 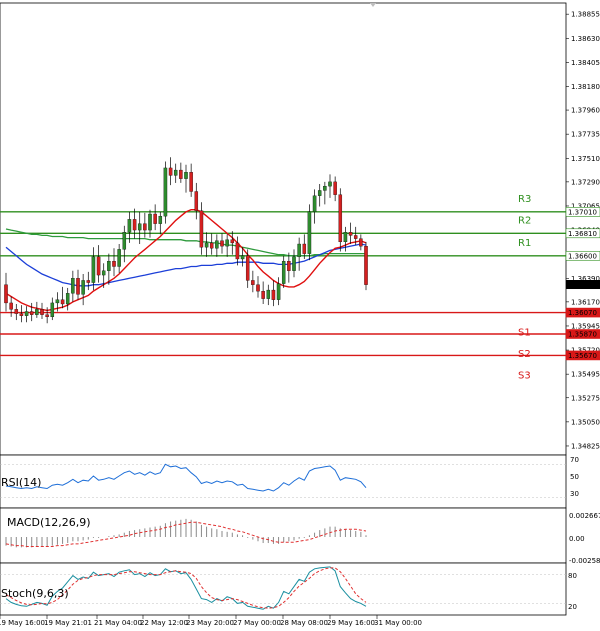 I want to click on level-name-r3: R3, so click(x=524, y=199).